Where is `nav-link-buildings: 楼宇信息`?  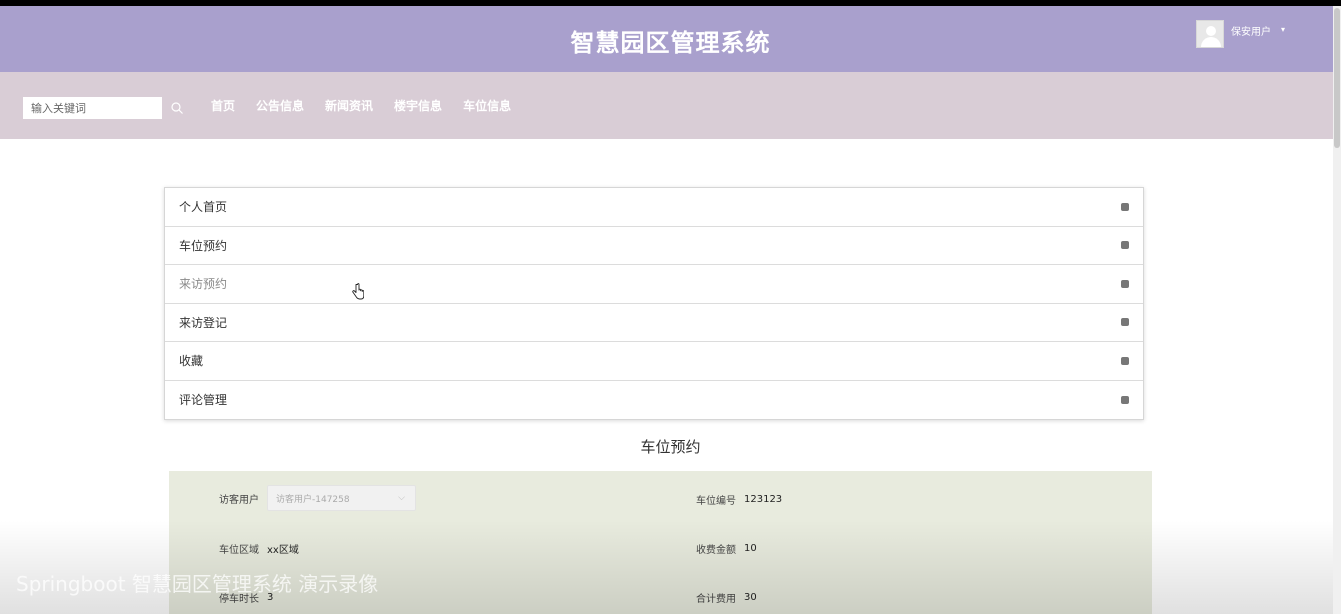
nav-link-buildings: 楼宇信息 is located at coordinates (418, 105).